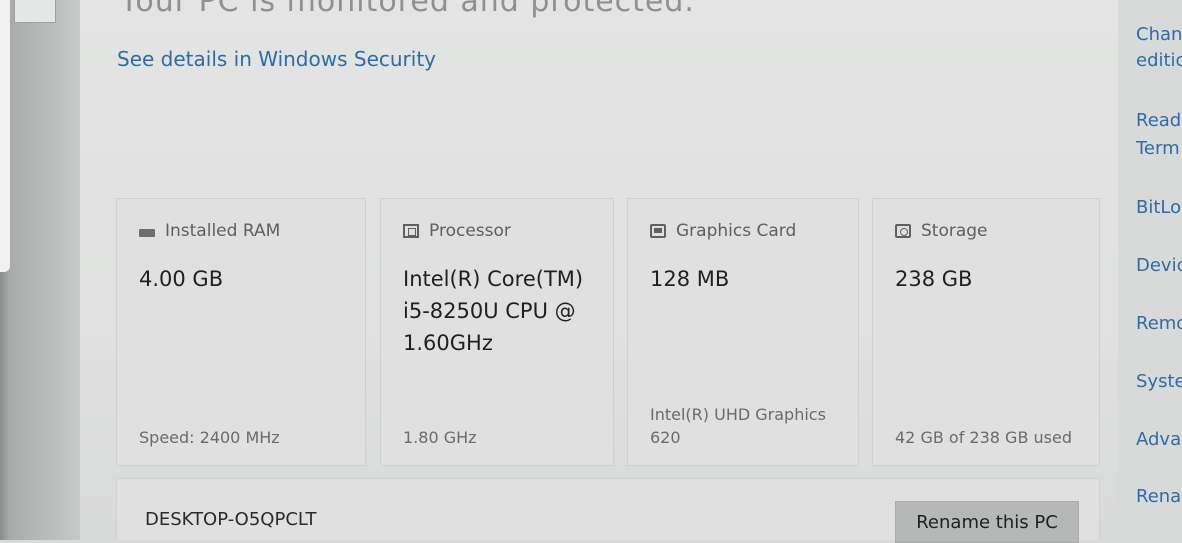  What do you see at coordinates (1159, 60) in the screenshot?
I see `related-link-change-edition-line2: editic` at bounding box center [1159, 60].